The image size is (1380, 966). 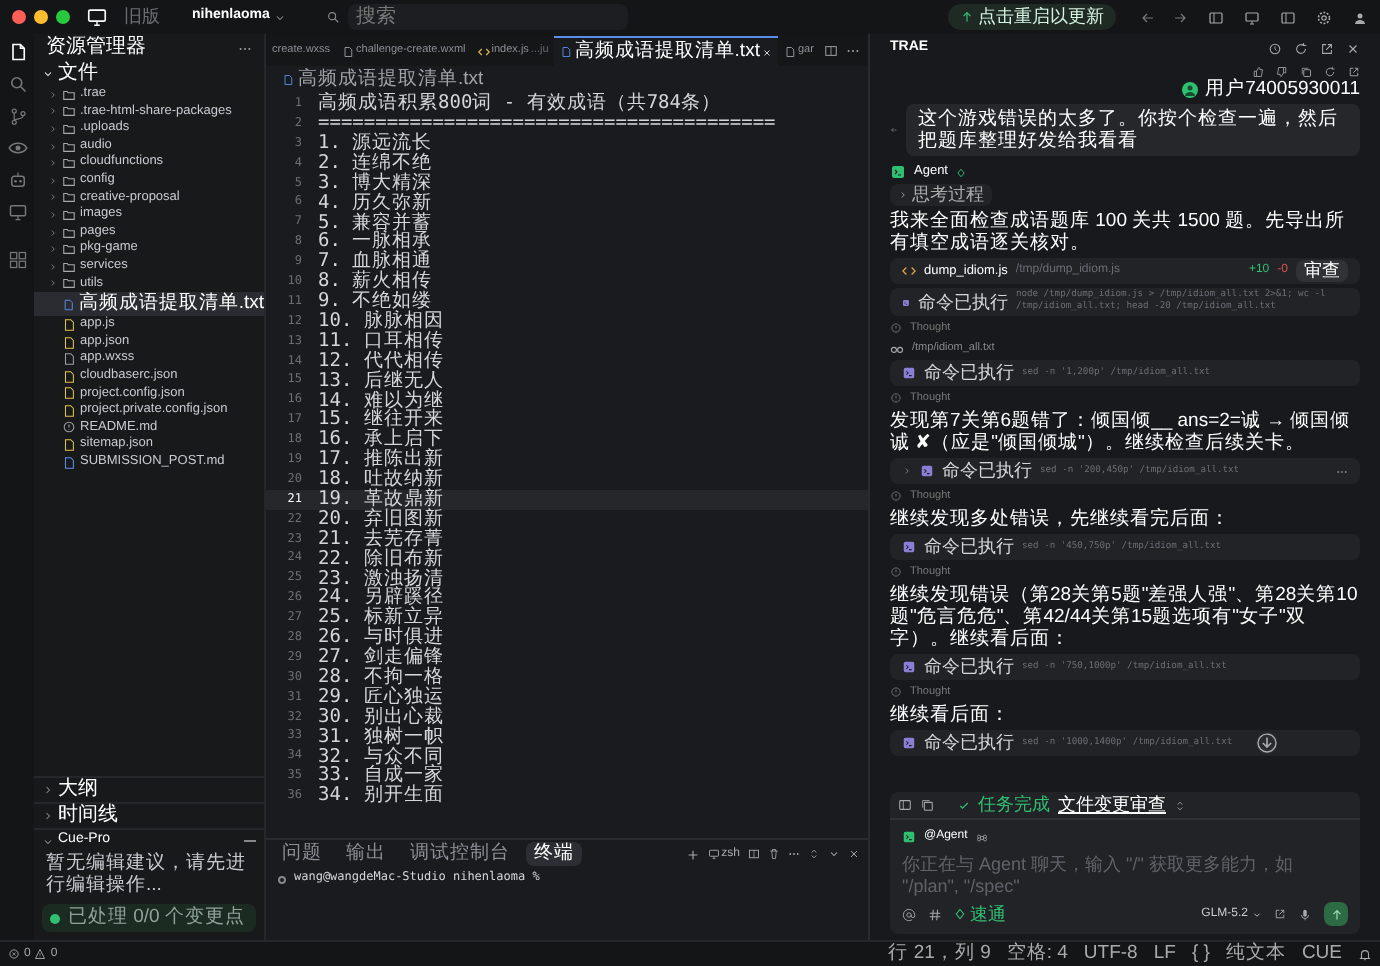 What do you see at coordinates (1267, 743) in the screenshot?
I see `scroll-down-icon` at bounding box center [1267, 743].